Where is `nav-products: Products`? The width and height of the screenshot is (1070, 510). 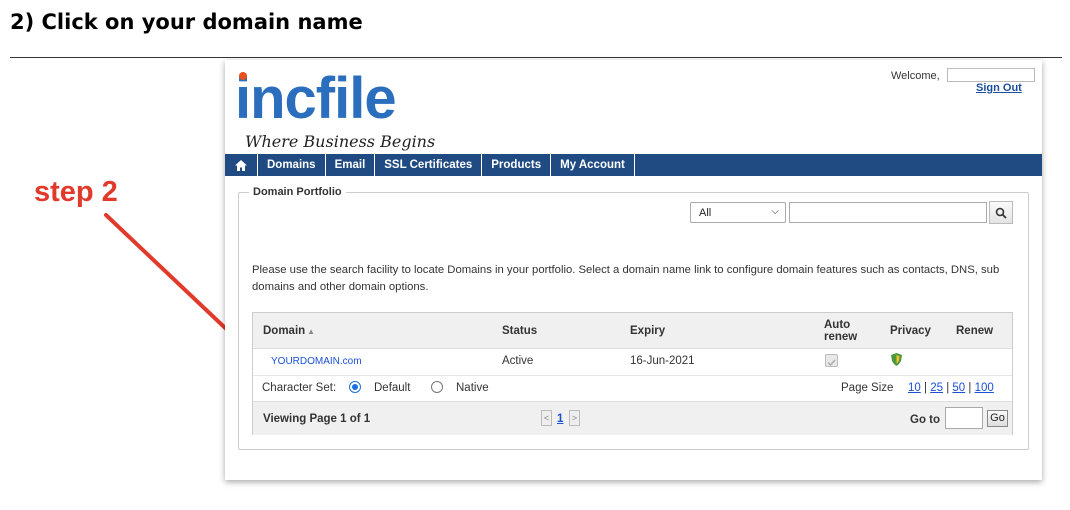
nav-products: Products is located at coordinates (517, 165).